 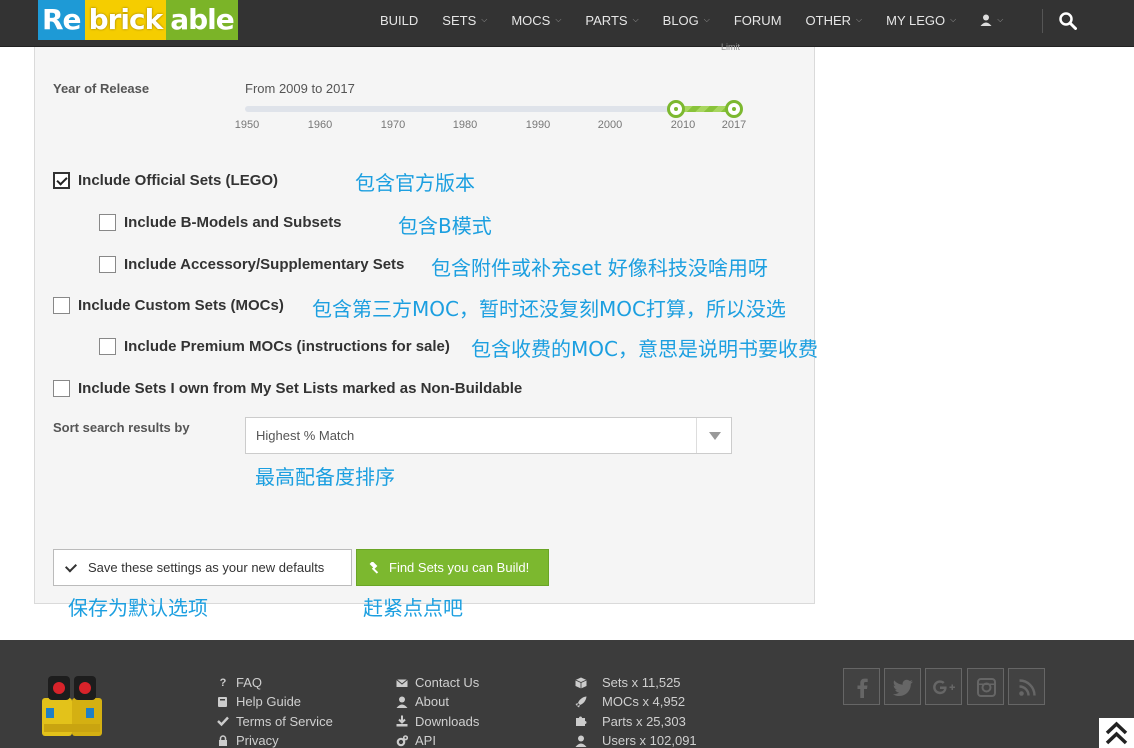 I want to click on dropdown-arrow-icon, so click(x=713, y=435).